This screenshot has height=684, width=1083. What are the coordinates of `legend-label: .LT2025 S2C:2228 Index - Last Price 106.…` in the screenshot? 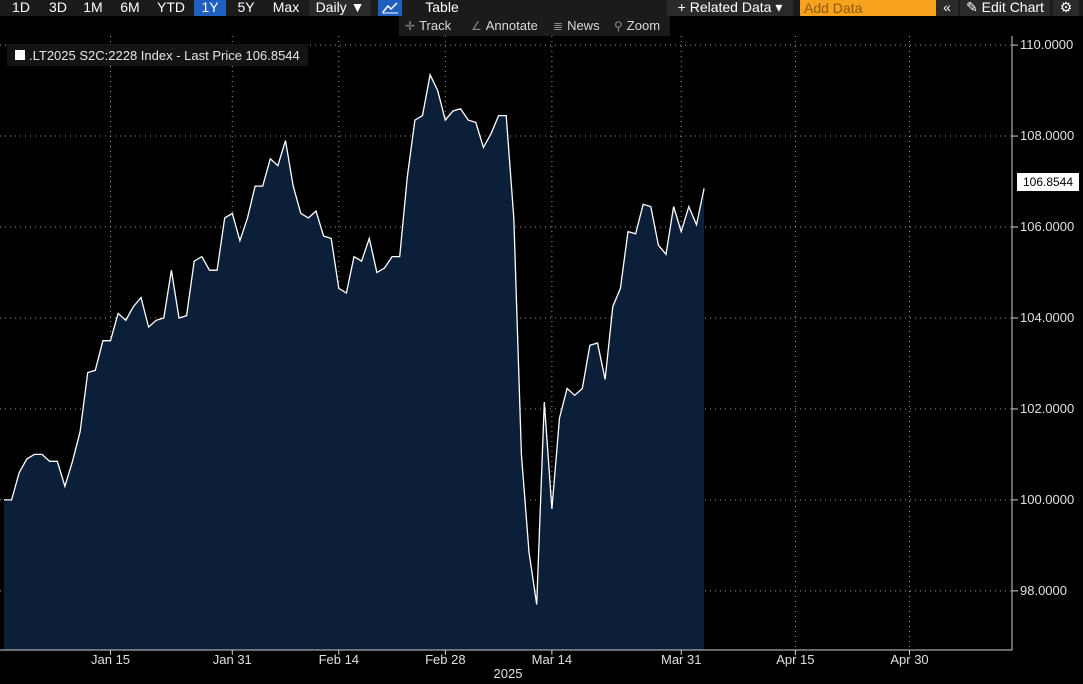 It's located at (164, 55).